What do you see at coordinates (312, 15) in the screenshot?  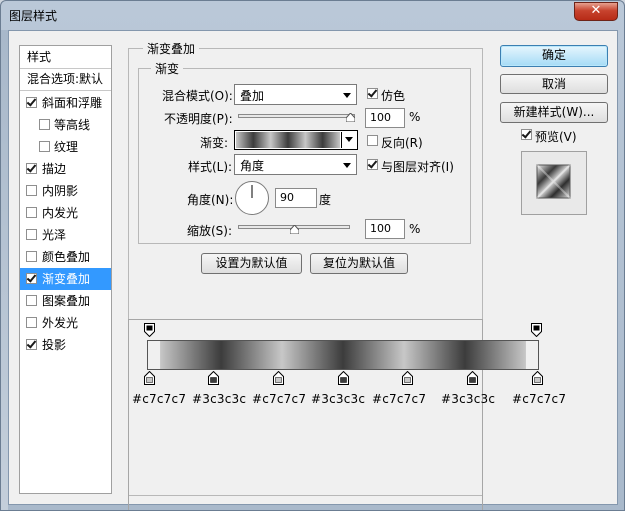 I see `title-bar: 图层样式 ✕` at bounding box center [312, 15].